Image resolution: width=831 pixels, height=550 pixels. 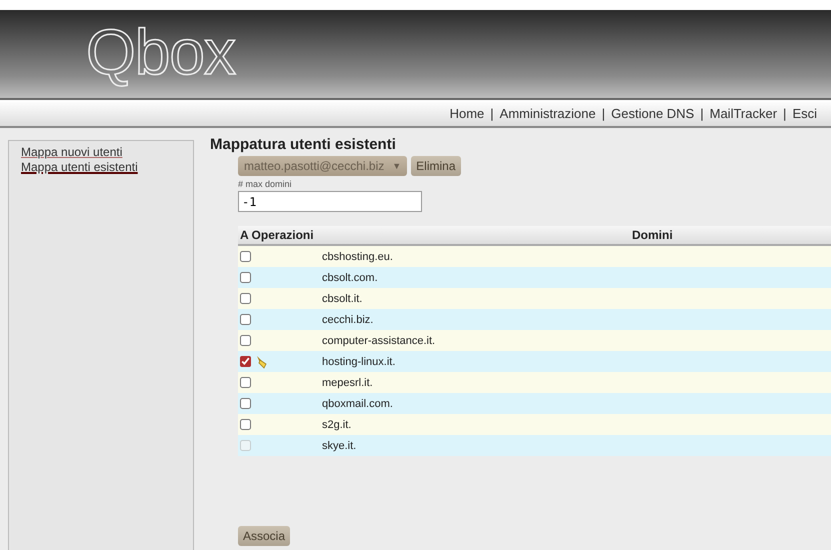 What do you see at coordinates (264, 536) in the screenshot?
I see `associate-button: Associa` at bounding box center [264, 536].